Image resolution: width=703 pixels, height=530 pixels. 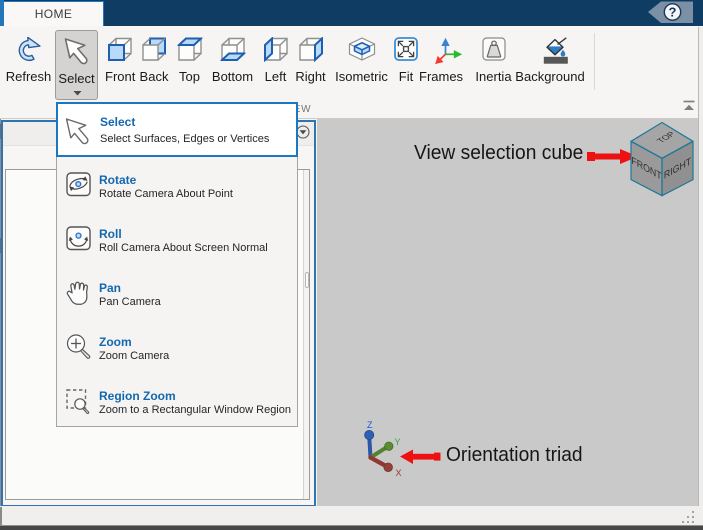 What do you see at coordinates (399, 473) in the screenshot?
I see `svg-text: X` at bounding box center [399, 473].